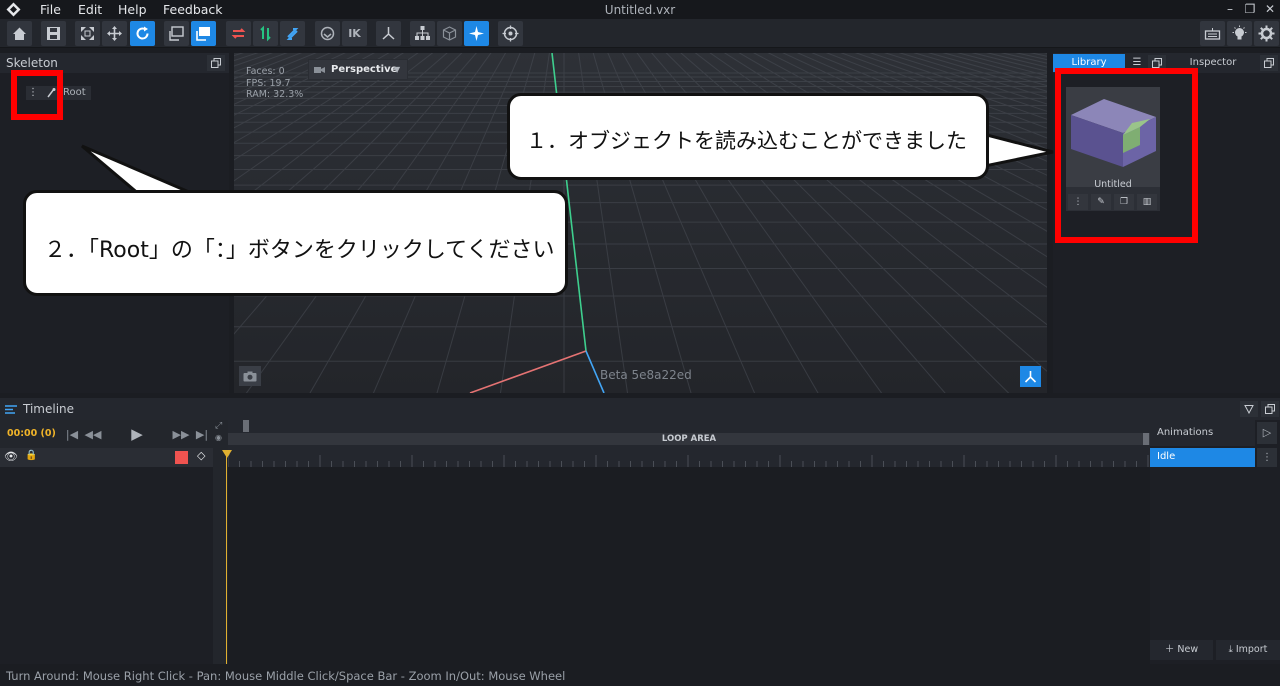 The height and width of the screenshot is (686, 1280). I want to click on hint-button, so click(1239, 33).